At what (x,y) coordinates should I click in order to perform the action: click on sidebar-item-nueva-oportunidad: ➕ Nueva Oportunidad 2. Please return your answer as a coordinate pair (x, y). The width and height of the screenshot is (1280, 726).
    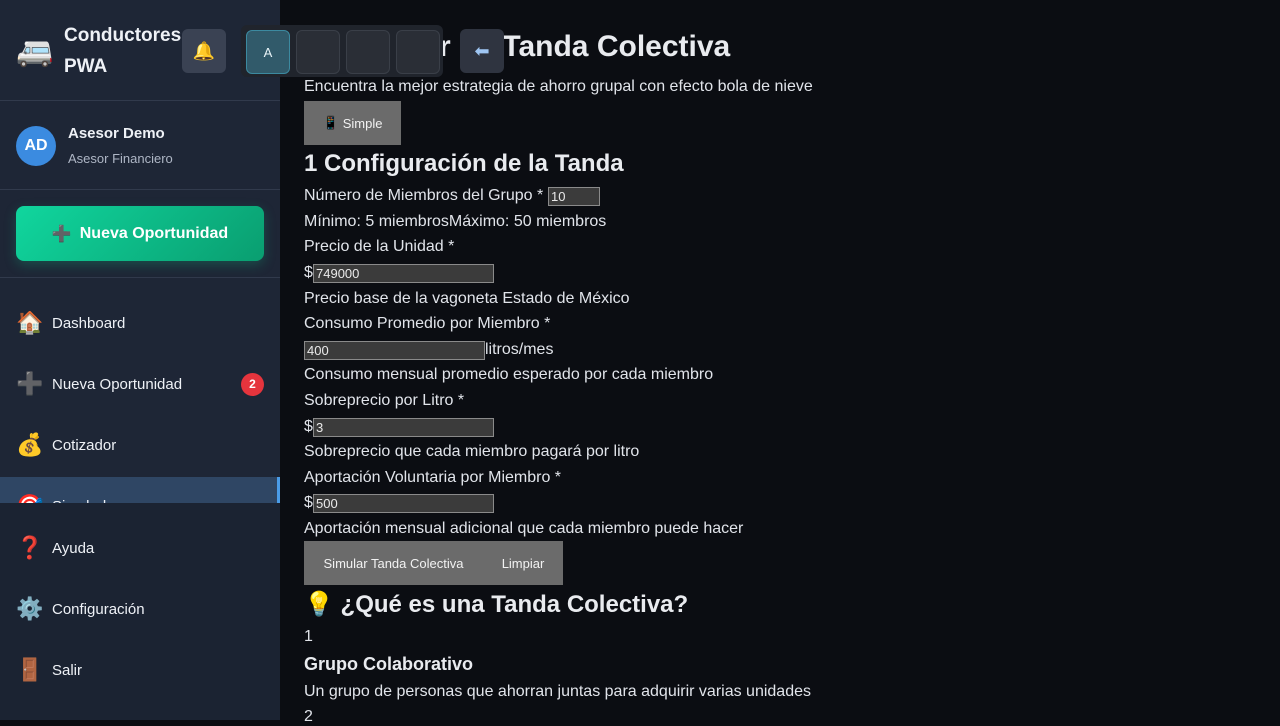
    Looking at the image, I should click on (140, 384).